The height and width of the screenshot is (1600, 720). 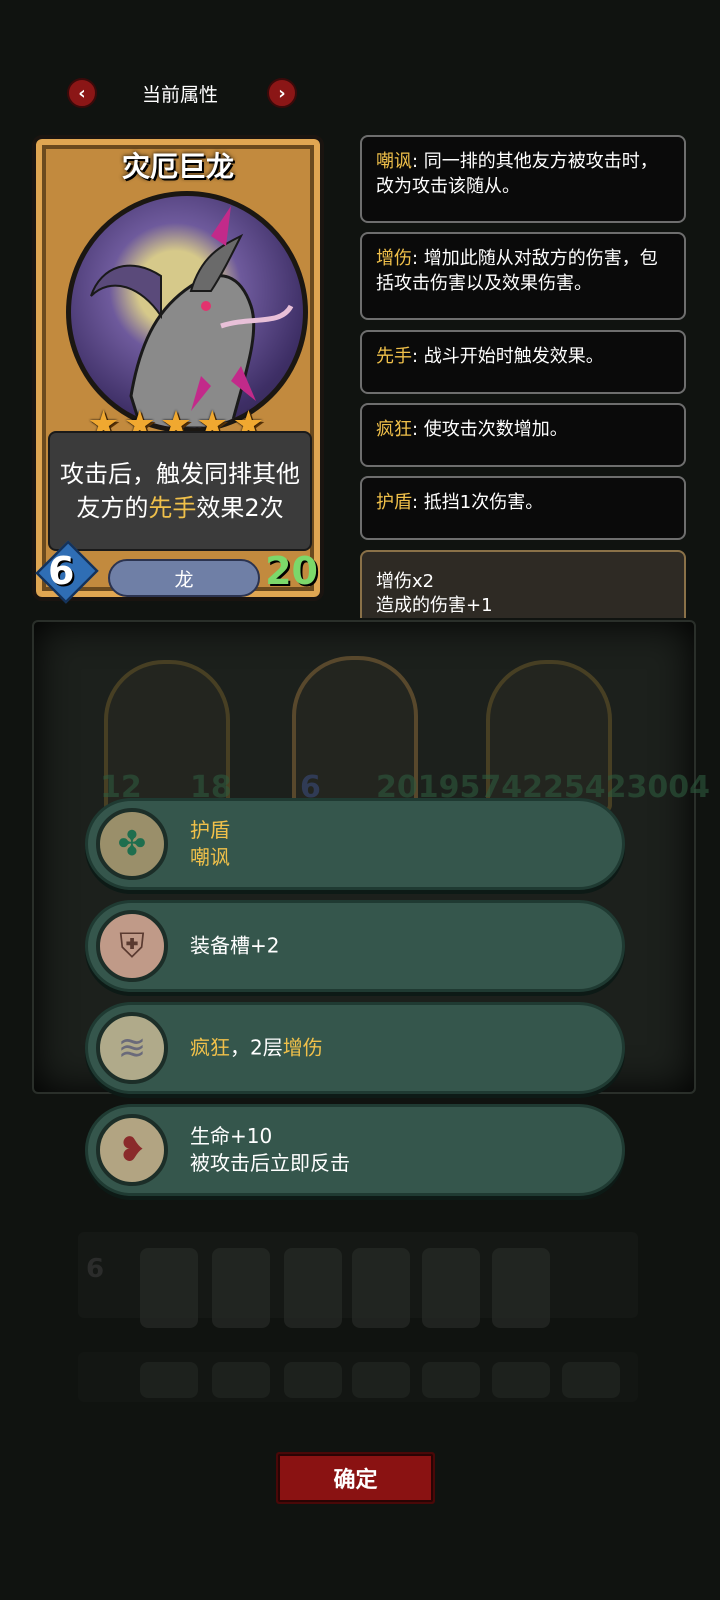 What do you see at coordinates (95, 1269) in the screenshot?
I see `bg-mini-num: 6` at bounding box center [95, 1269].